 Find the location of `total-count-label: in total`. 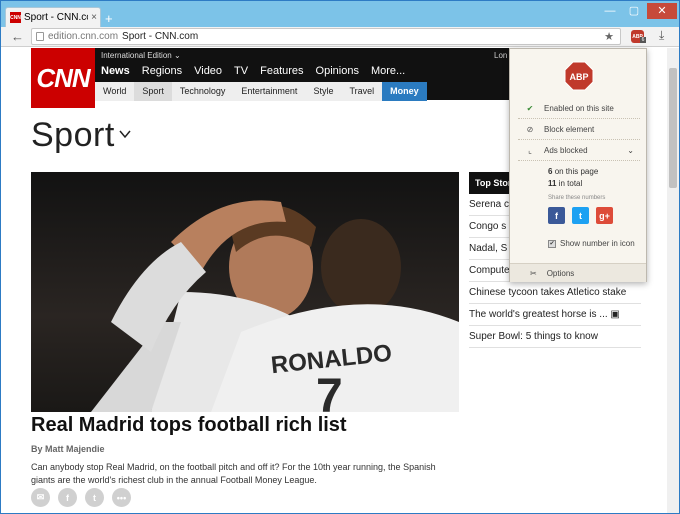

total-count-label: in total is located at coordinates (570, 183).